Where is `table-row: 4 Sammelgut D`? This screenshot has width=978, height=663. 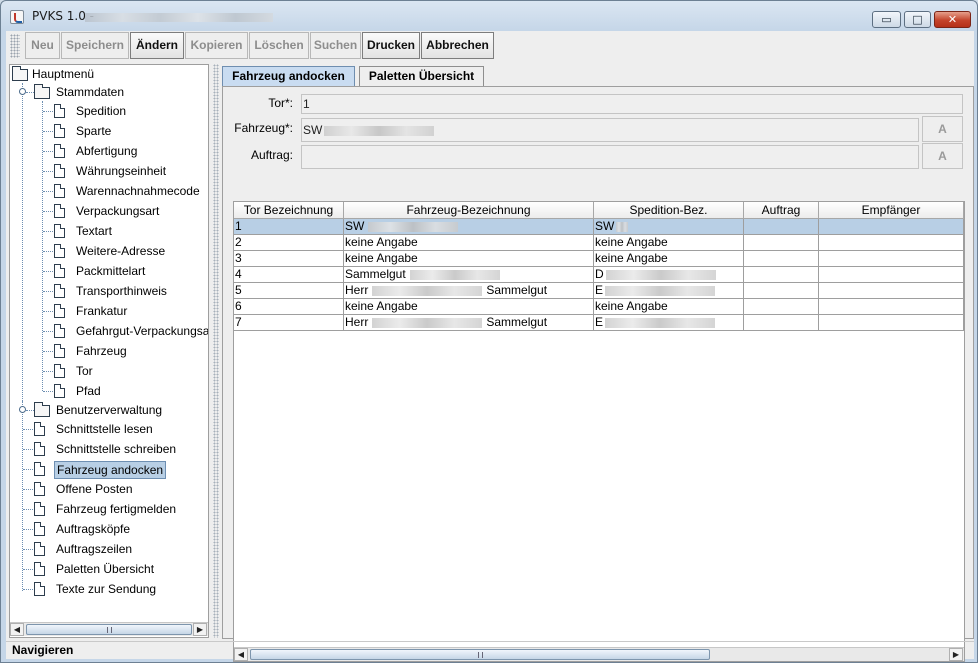
table-row: 4 Sammelgut D is located at coordinates (599, 275).